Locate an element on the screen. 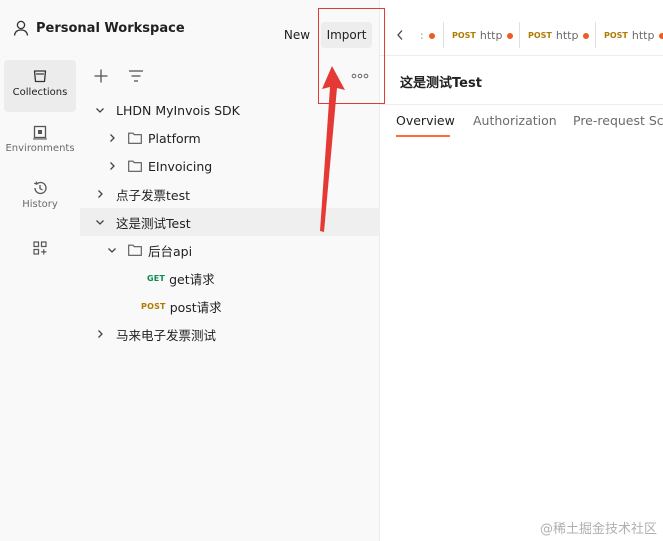 This screenshot has height=541, width=663. configure-workbench-icon is located at coordinates (40, 248).